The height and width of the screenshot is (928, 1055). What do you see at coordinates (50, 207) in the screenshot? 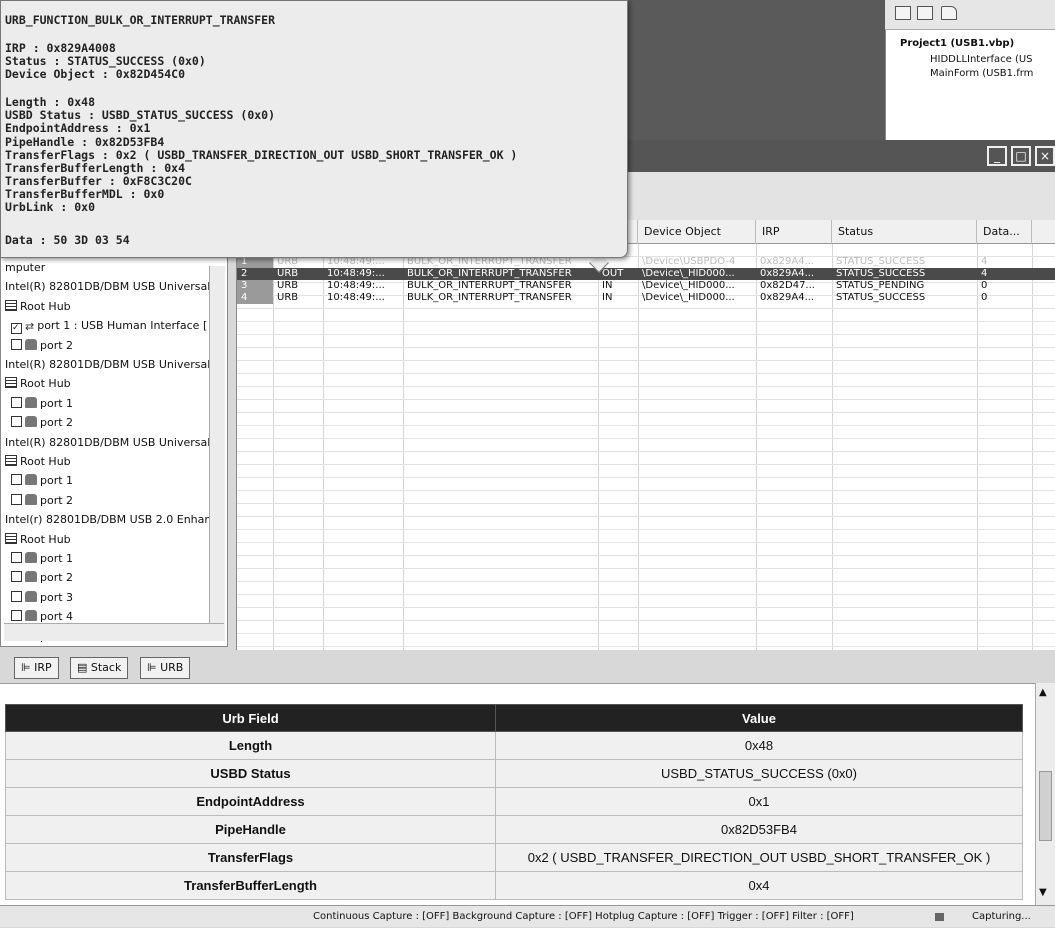
I see `tooltip-line: UrbLink : 0x0` at bounding box center [50, 207].